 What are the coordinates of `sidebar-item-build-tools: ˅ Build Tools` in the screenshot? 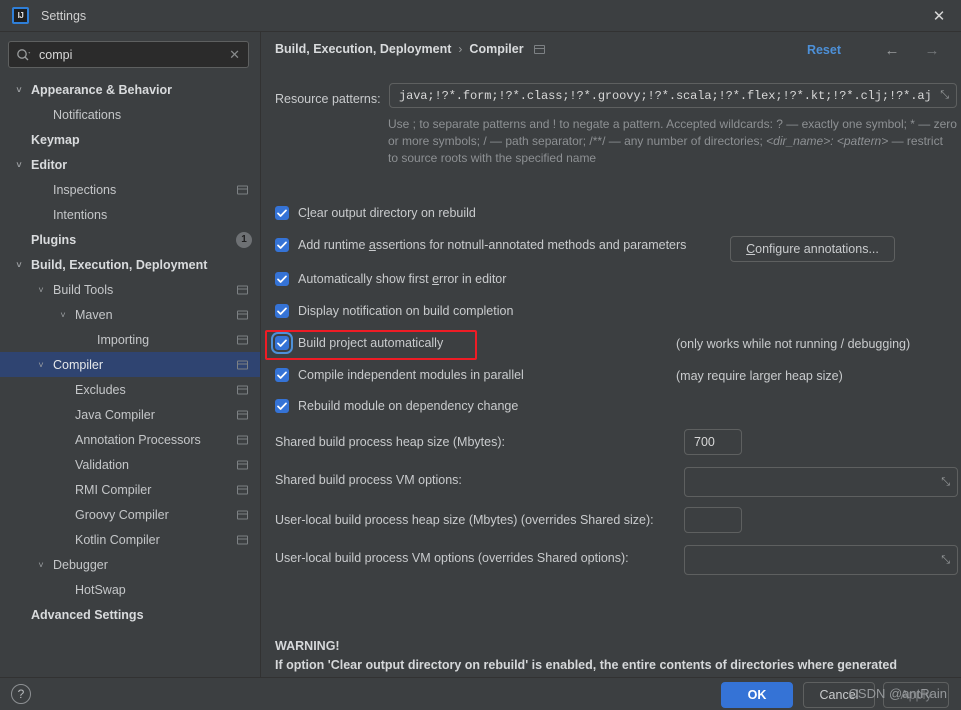 It's located at (130, 289).